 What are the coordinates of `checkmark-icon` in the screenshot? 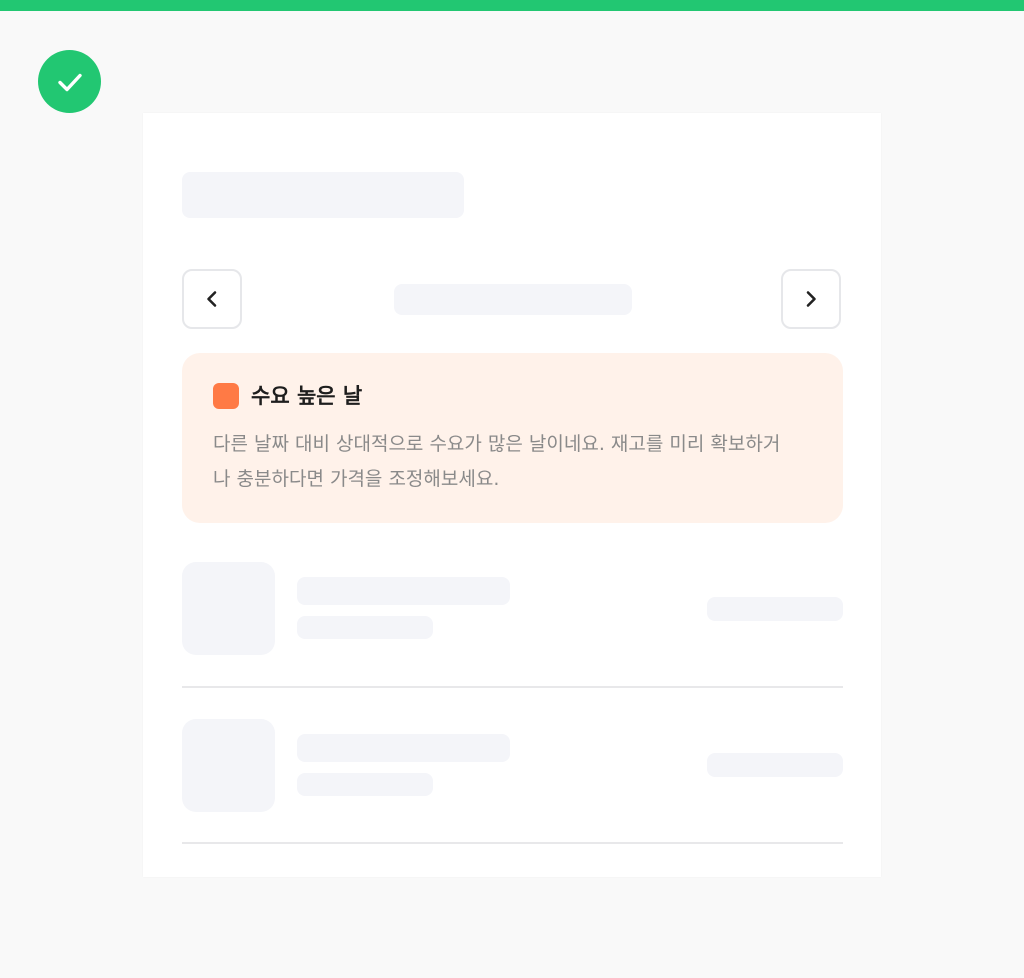 It's located at (69, 82).